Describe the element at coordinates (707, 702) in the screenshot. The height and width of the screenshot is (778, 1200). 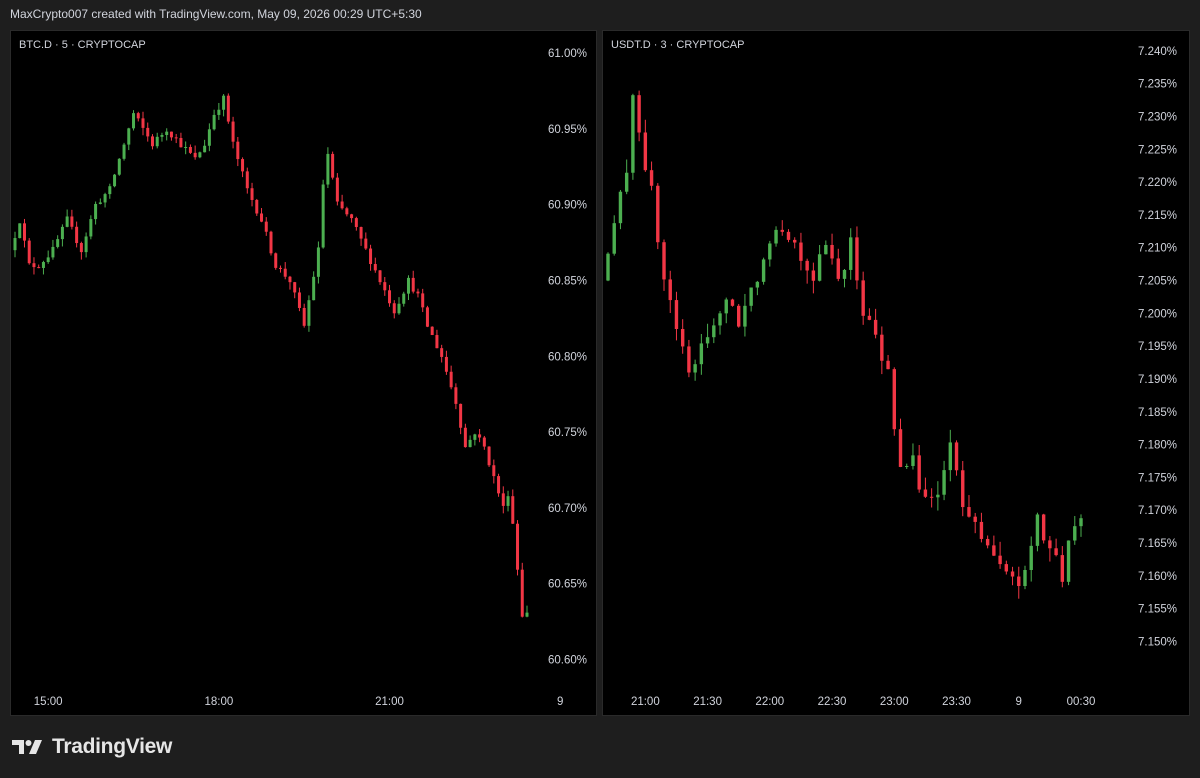
I see `x-tick-label: 21:30` at that location.